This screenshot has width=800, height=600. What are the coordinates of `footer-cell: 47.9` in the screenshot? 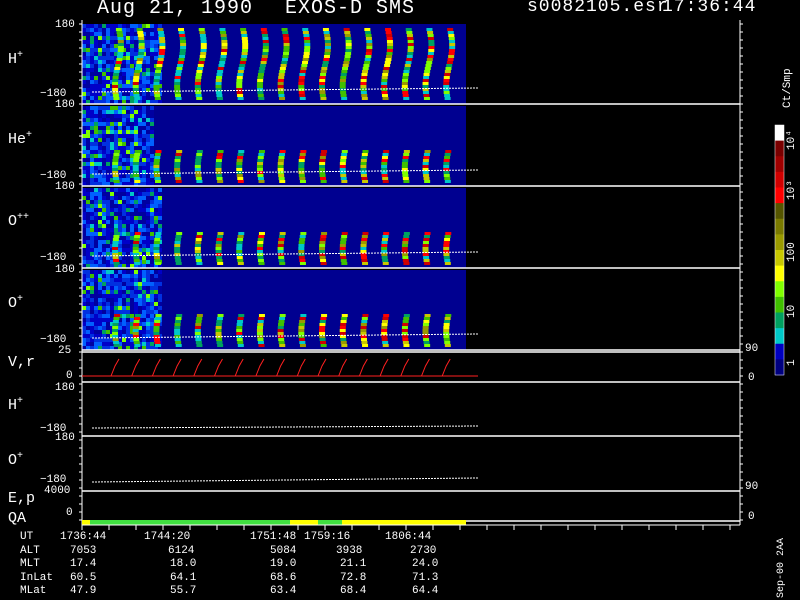 It's located at (83, 591).